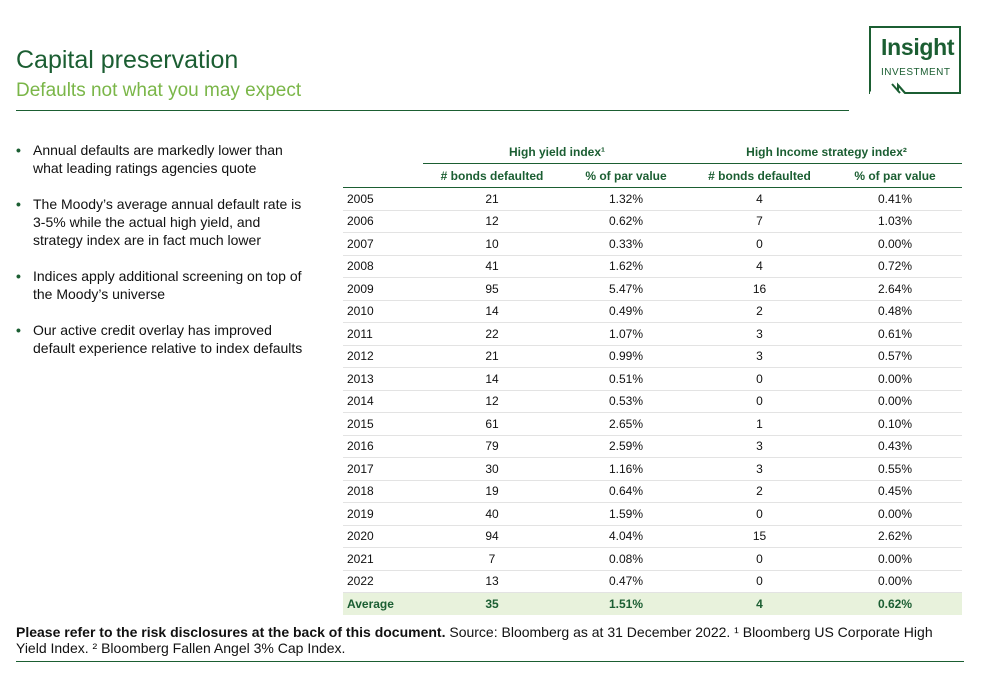 The height and width of the screenshot is (679, 984). Describe the element at coordinates (895, 469) in the screenshot. I see `value-cell: 0.55%` at that location.